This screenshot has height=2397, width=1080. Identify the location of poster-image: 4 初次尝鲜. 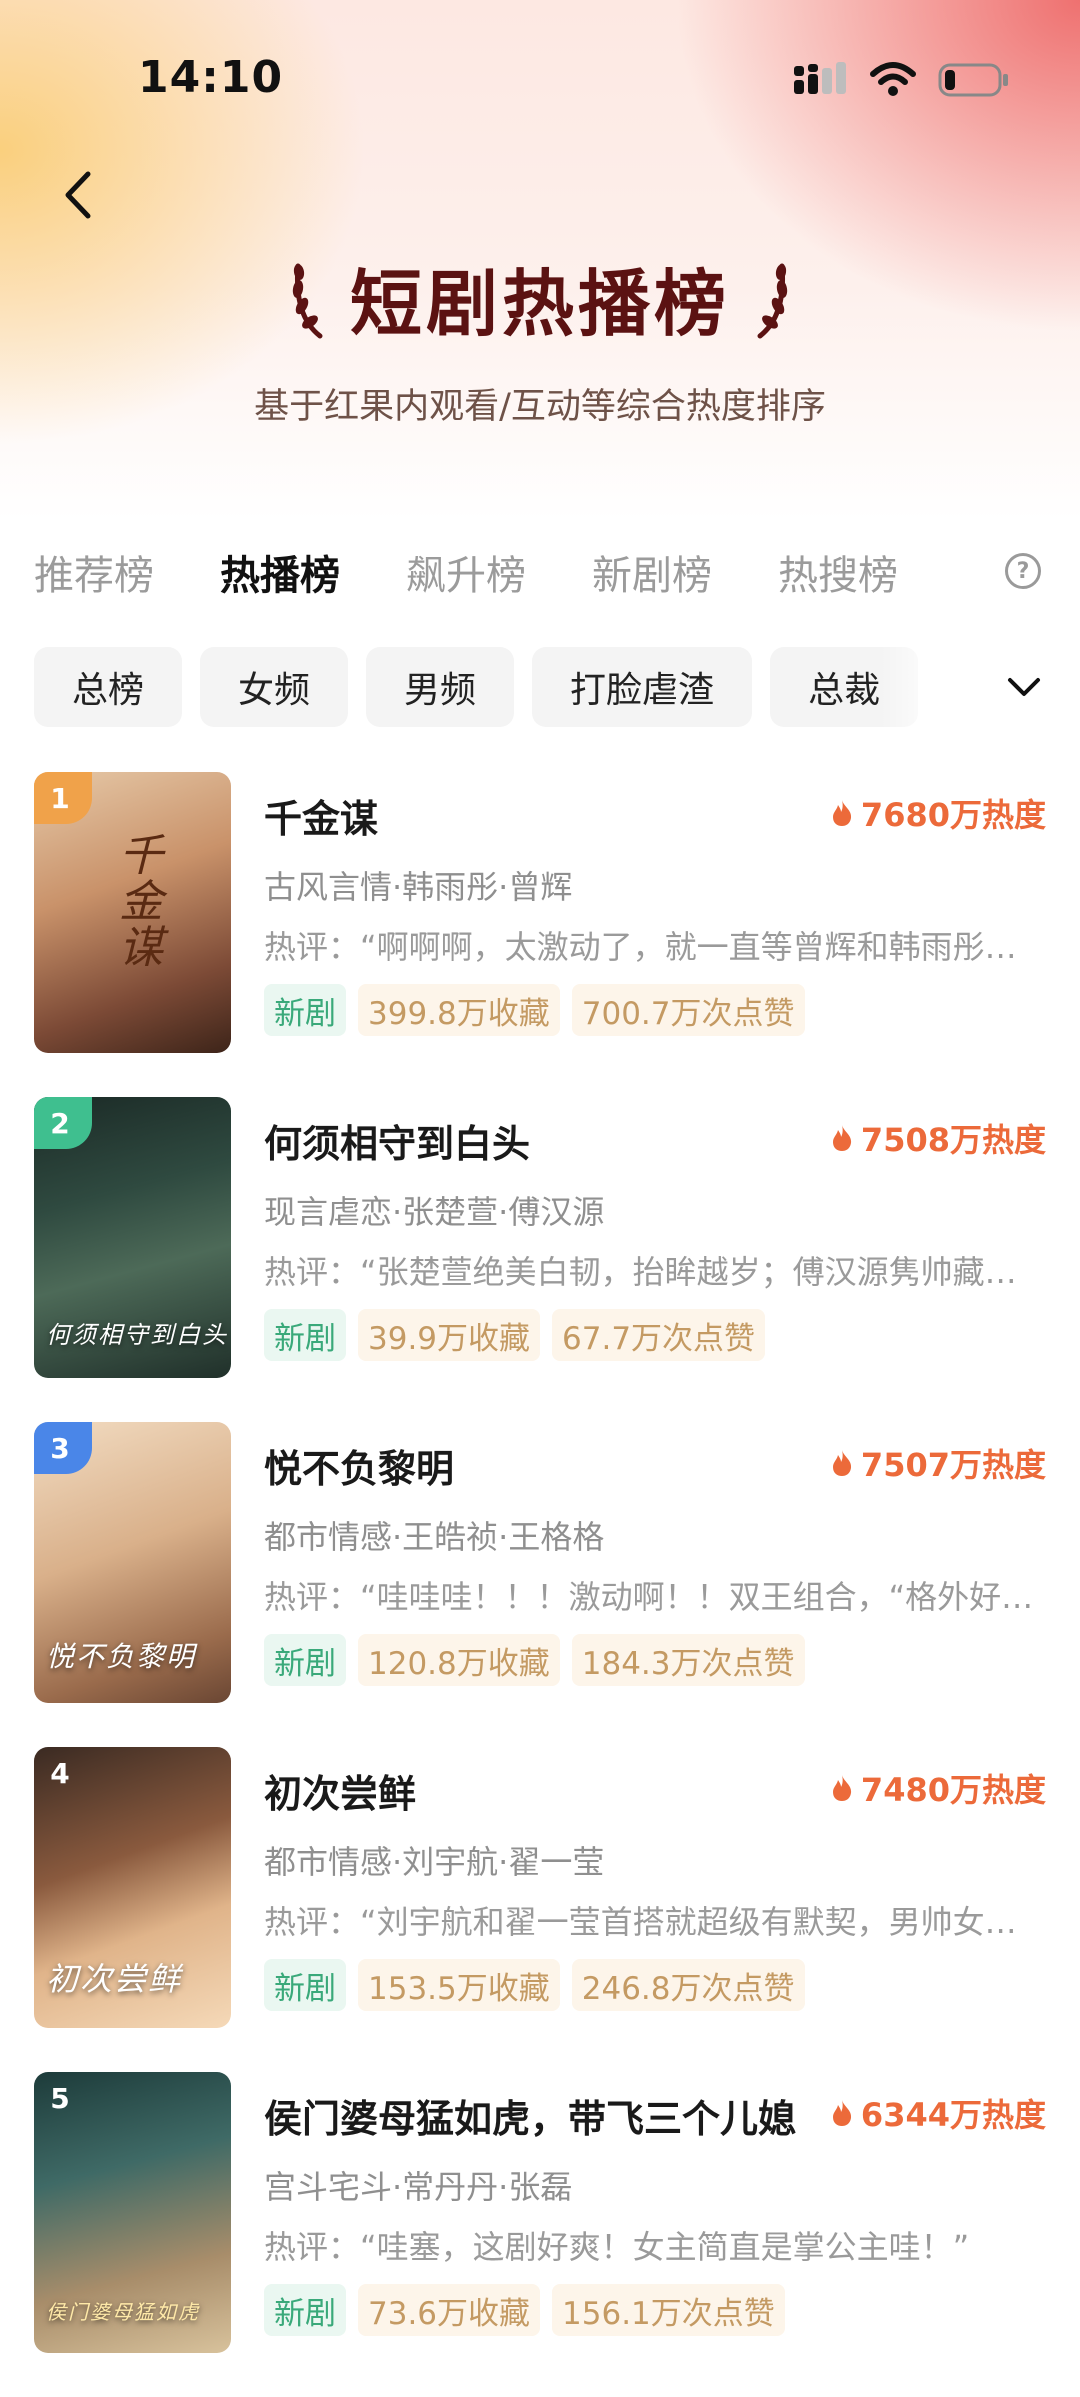
(132, 1887).